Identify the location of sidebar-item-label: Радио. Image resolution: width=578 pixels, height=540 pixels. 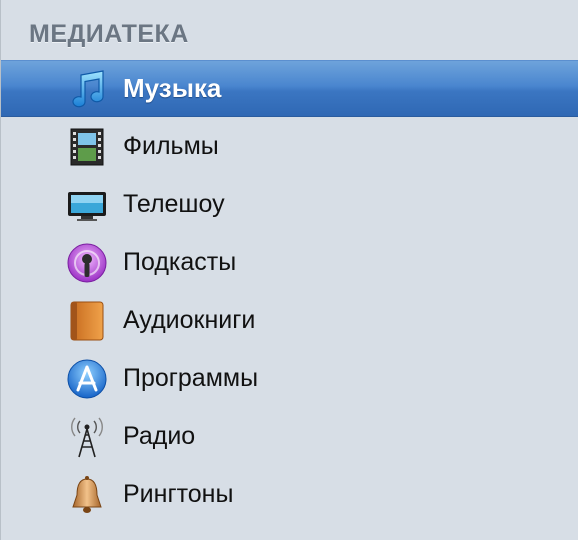
(159, 436).